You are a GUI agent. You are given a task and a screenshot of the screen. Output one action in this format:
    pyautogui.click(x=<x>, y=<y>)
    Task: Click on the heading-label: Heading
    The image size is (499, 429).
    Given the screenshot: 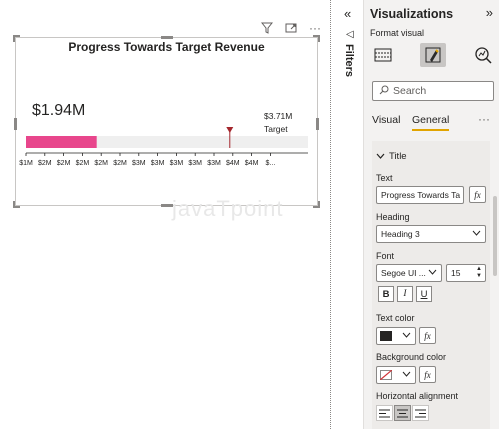 What is the action you would take?
    pyautogui.click(x=393, y=217)
    